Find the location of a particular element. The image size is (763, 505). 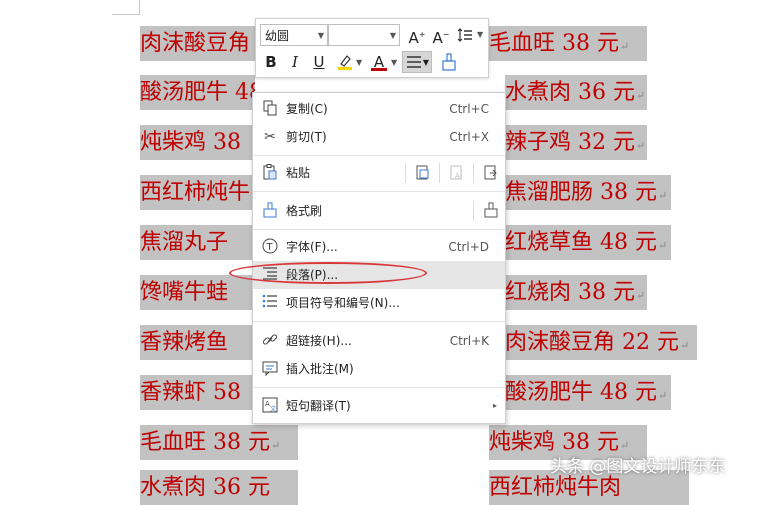

grow-font-icon: A is located at coordinates (413, 38).